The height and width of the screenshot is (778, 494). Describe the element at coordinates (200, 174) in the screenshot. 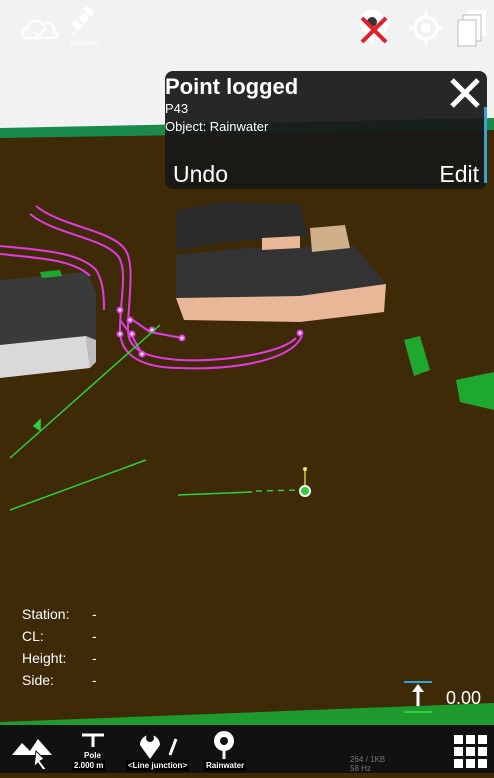

I see `undo-button: Undo` at that location.